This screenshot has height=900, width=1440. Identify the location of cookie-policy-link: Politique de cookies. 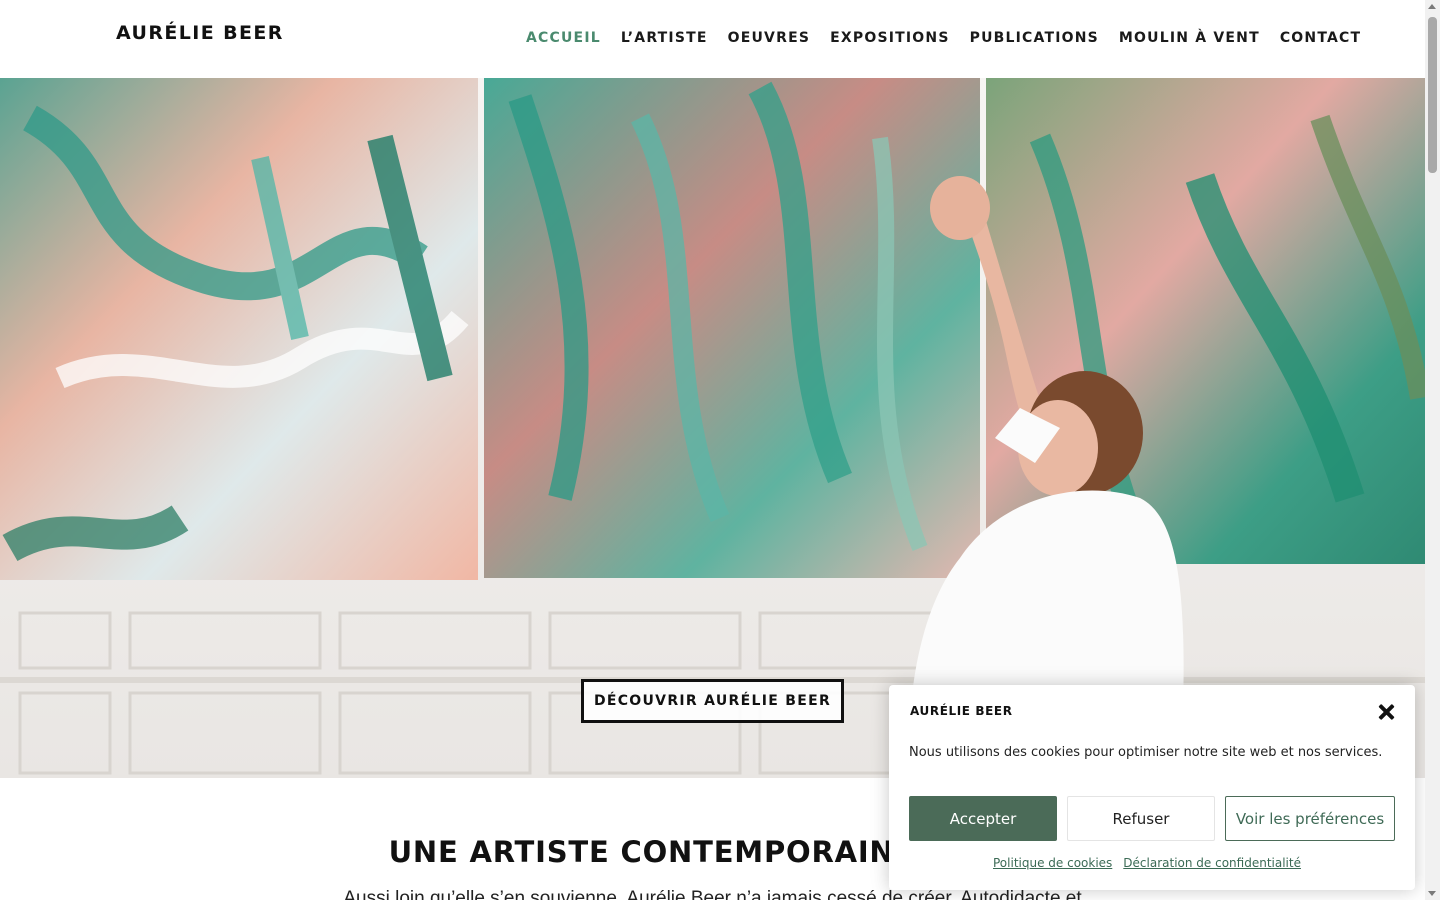
(1052, 863).